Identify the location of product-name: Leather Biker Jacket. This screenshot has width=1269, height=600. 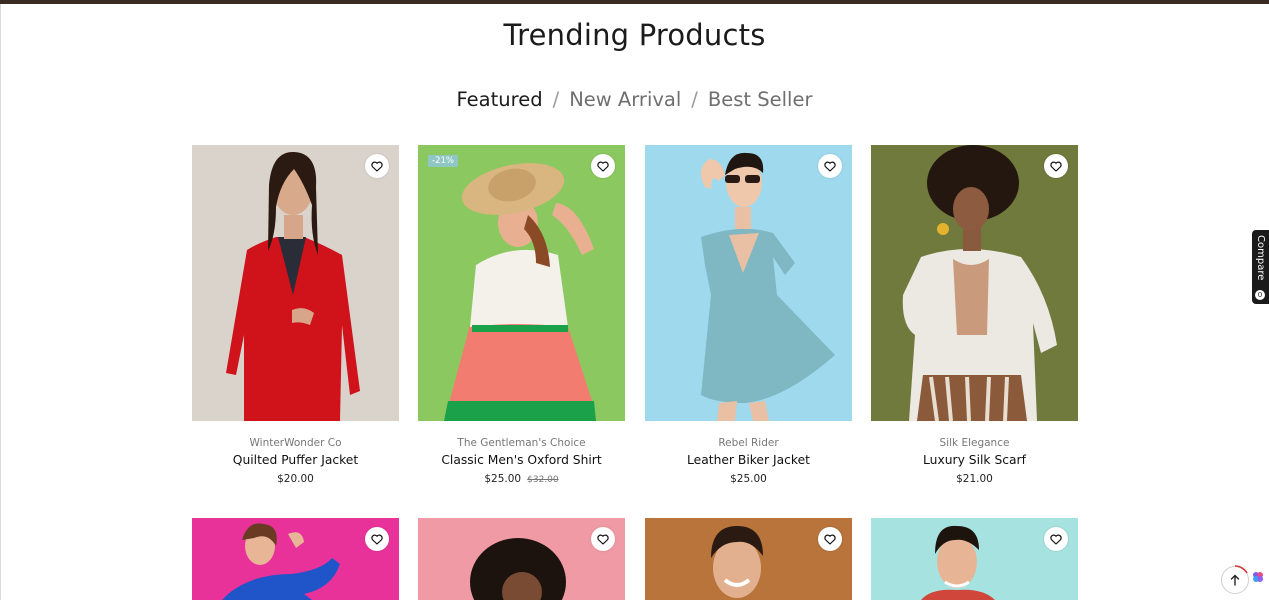
(748, 460).